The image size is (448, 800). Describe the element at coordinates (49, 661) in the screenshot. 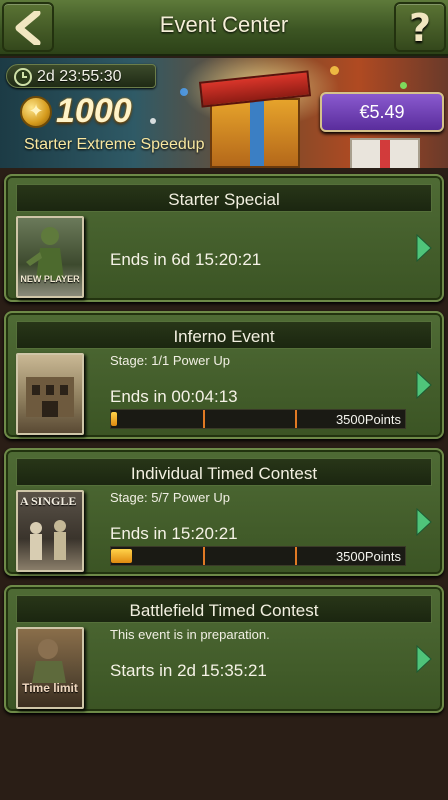

I see `soldier-portrait-icon` at that location.